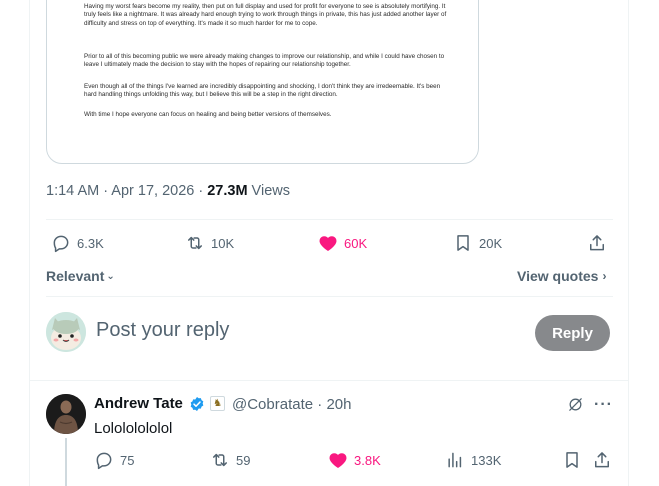  Describe the element at coordinates (604, 276) in the screenshot. I see `chevron-right-icon: ›` at that location.